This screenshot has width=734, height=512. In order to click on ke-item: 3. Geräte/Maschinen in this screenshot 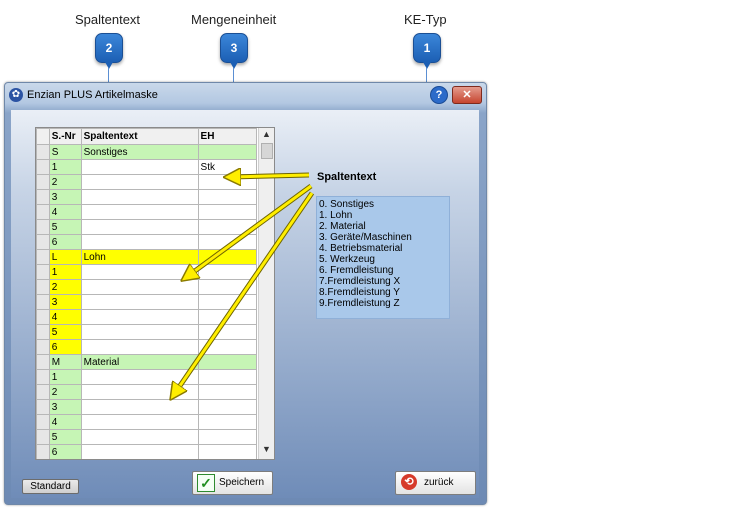, I will do `click(365, 237)`.